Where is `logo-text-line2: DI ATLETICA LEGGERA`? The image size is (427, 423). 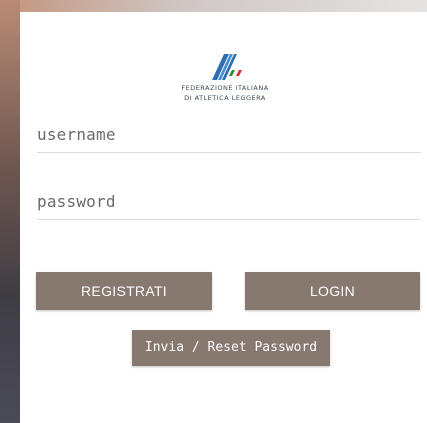
logo-text-line2: DI ATLETICA LEGGERA is located at coordinates (225, 98).